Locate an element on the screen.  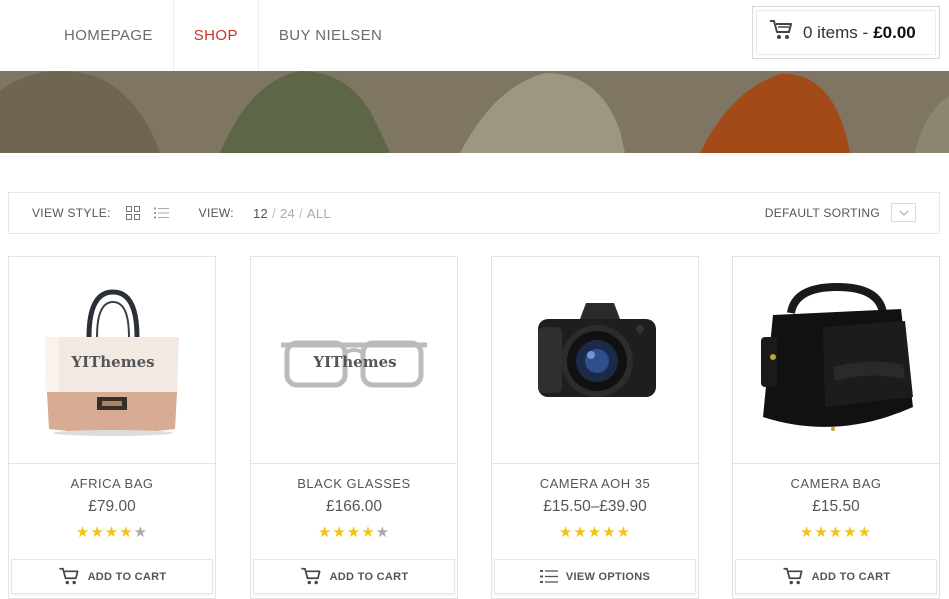
product-name: AFRICA BAG is located at coordinates (112, 483).